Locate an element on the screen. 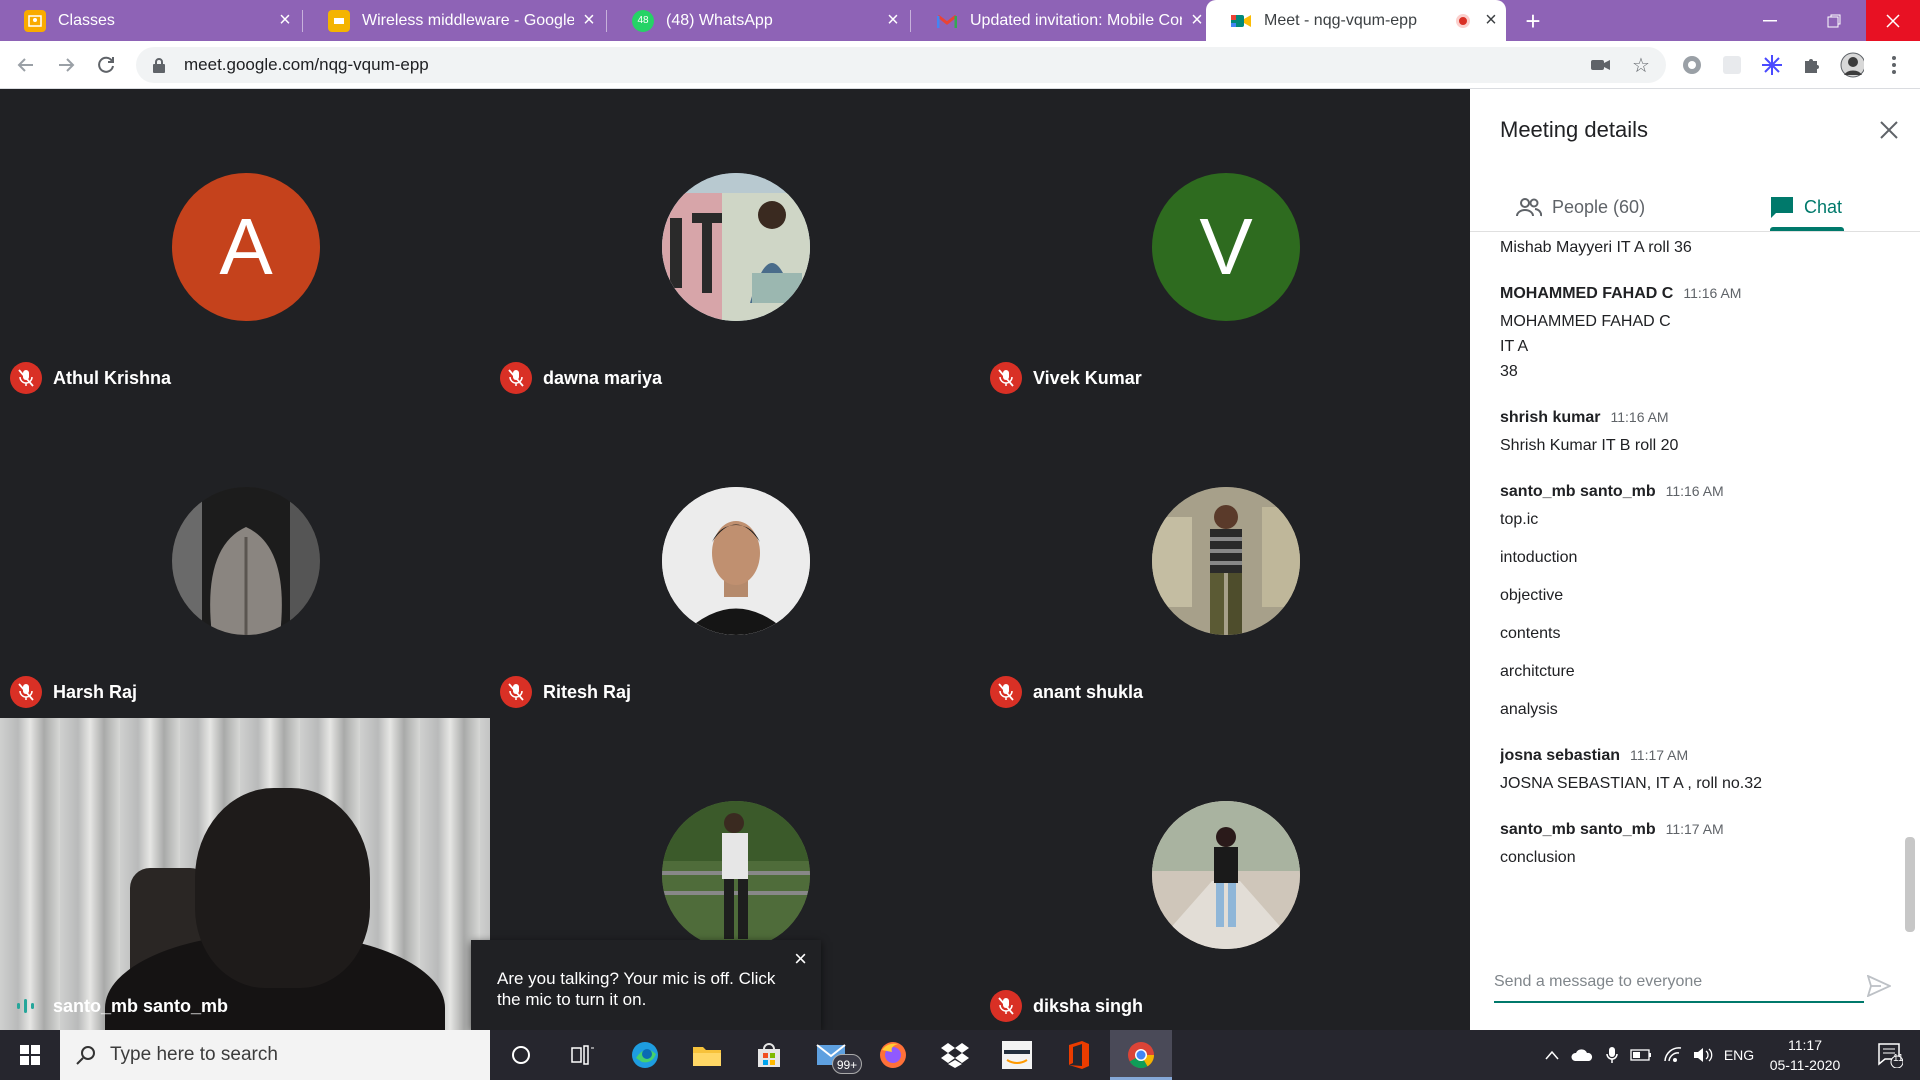 The image size is (1920, 1080). taskbar-search: Type here to search is located at coordinates (275, 1055).